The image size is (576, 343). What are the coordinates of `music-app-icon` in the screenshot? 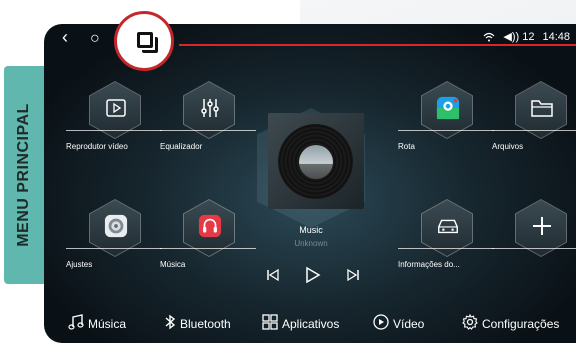 It's located at (210, 226).